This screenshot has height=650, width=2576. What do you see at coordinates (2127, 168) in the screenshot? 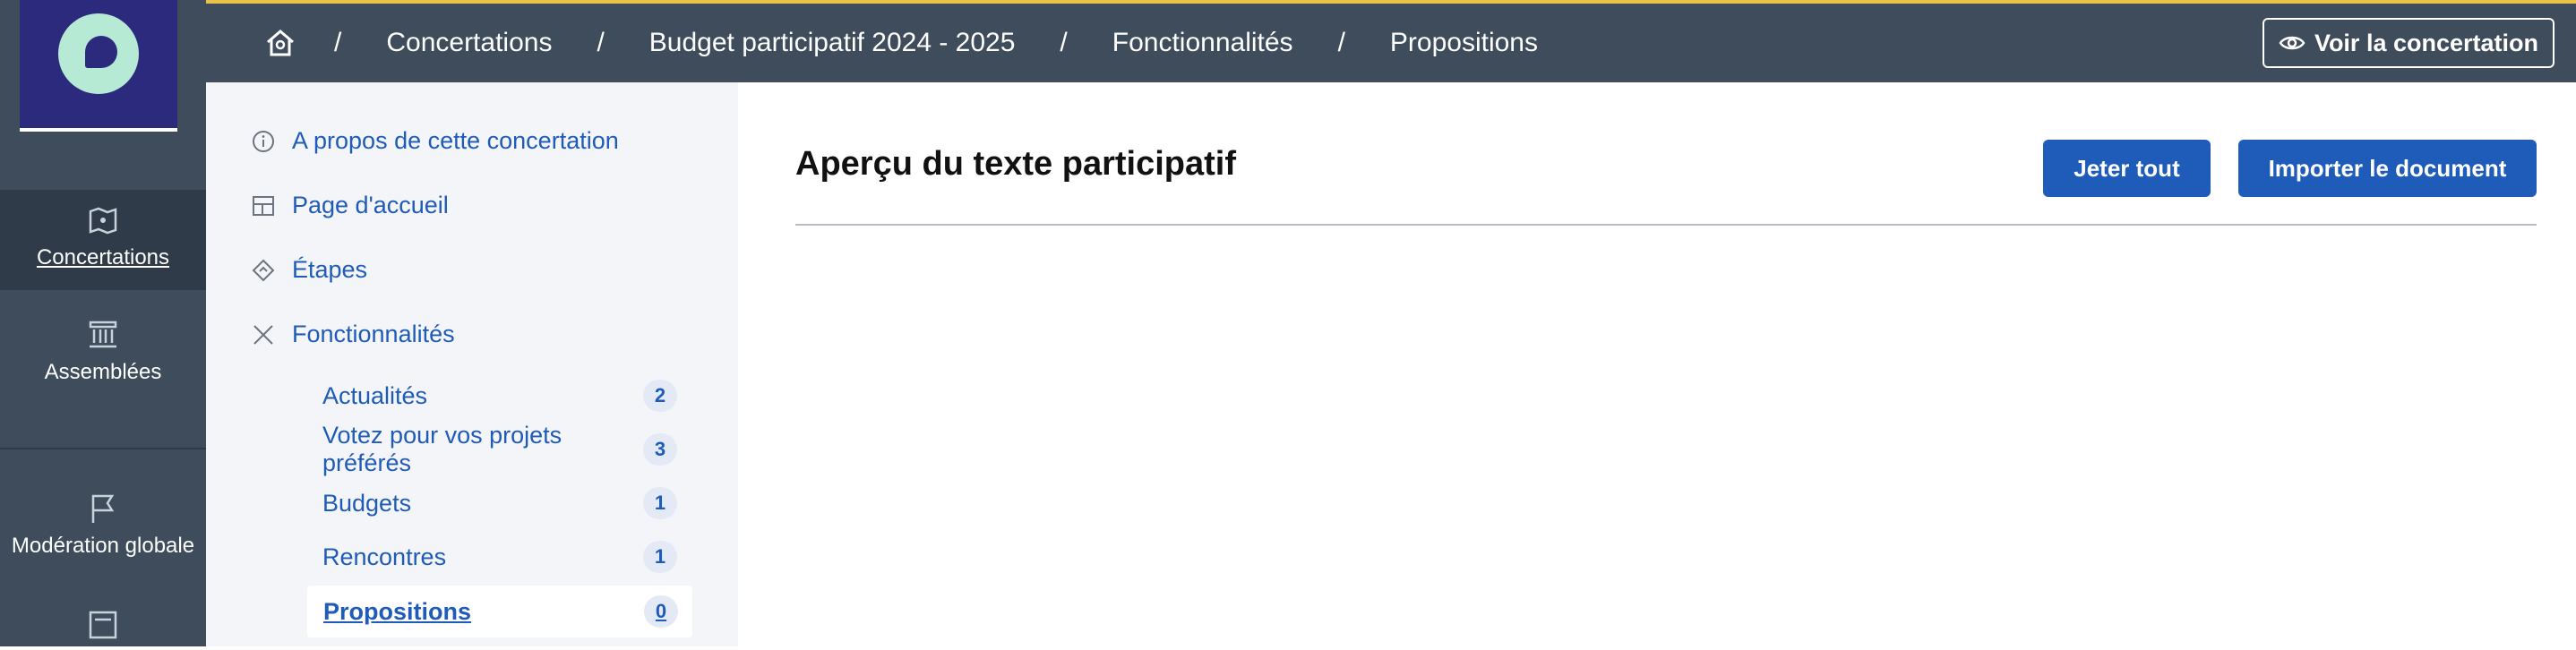
I see `discard-all-button: Jeter tout` at bounding box center [2127, 168].